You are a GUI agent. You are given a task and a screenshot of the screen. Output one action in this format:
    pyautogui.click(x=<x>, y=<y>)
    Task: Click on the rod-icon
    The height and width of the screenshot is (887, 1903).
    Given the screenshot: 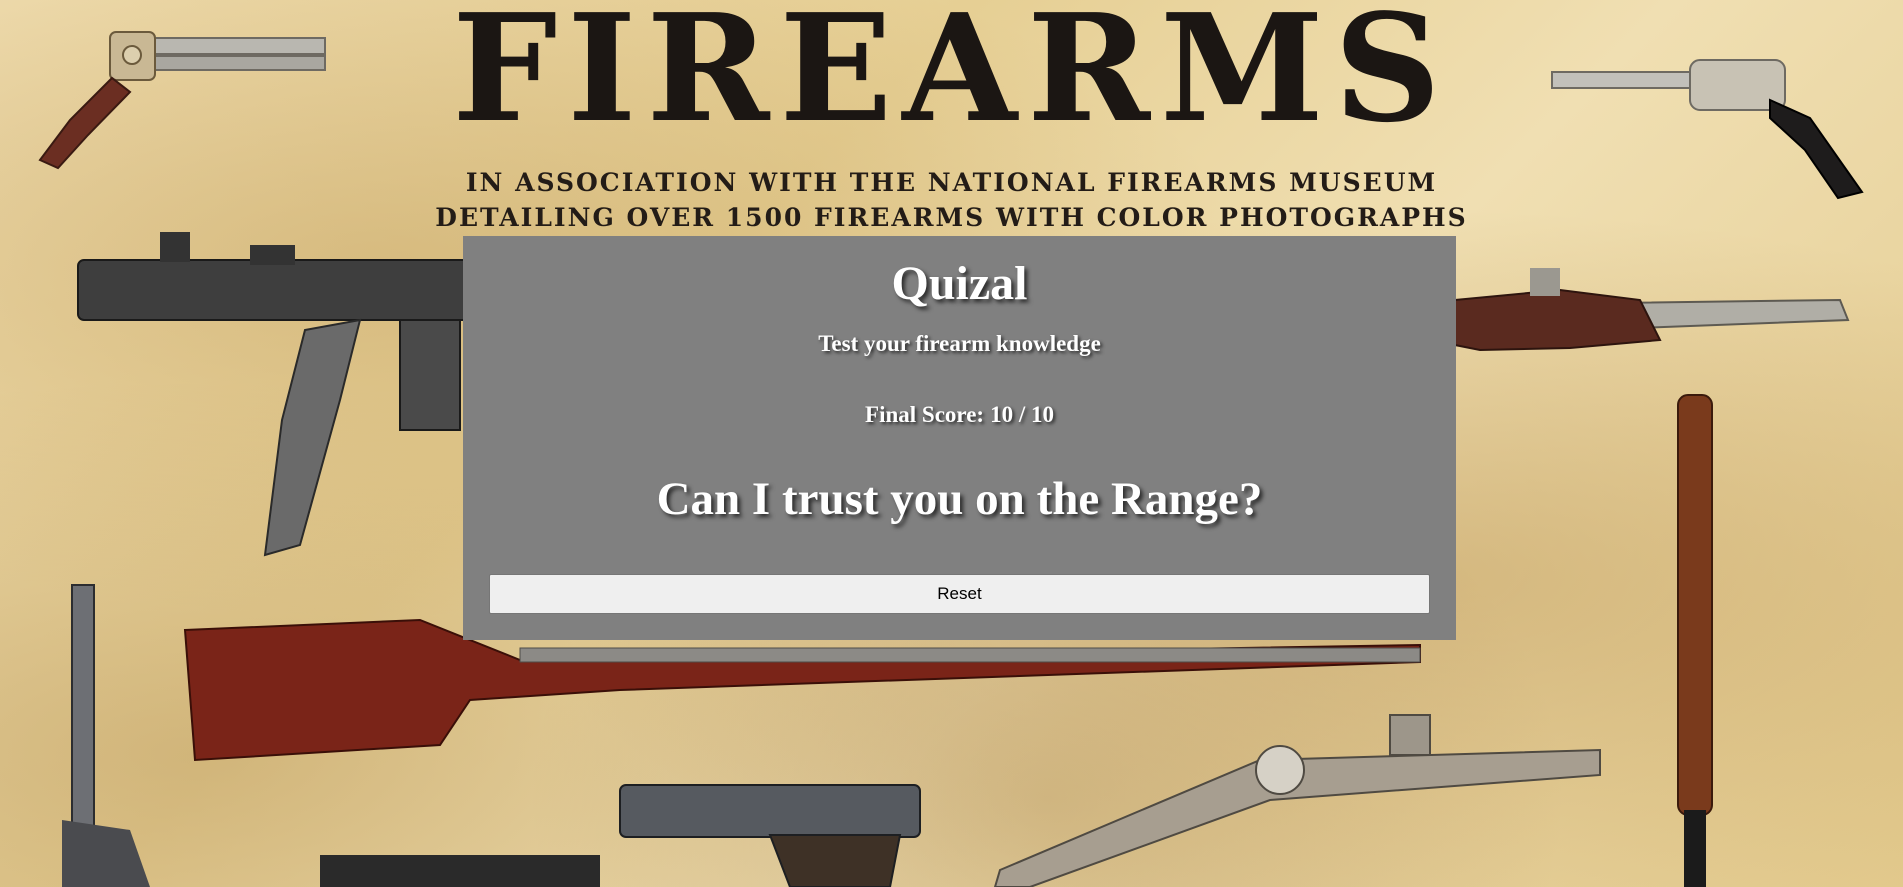 What is the action you would take?
    pyautogui.click(x=1695, y=640)
    